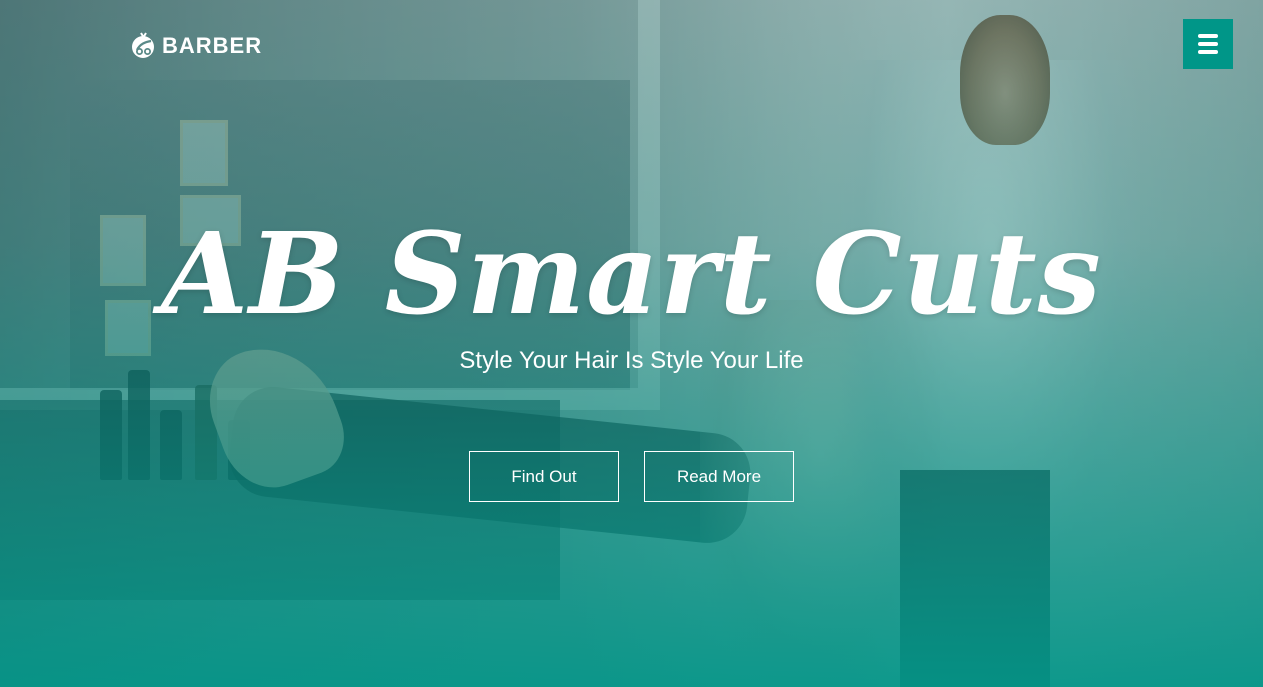 The height and width of the screenshot is (687, 1263). Describe the element at coordinates (631, 274) in the screenshot. I see `hero-title: AB Smart Cuts` at that location.